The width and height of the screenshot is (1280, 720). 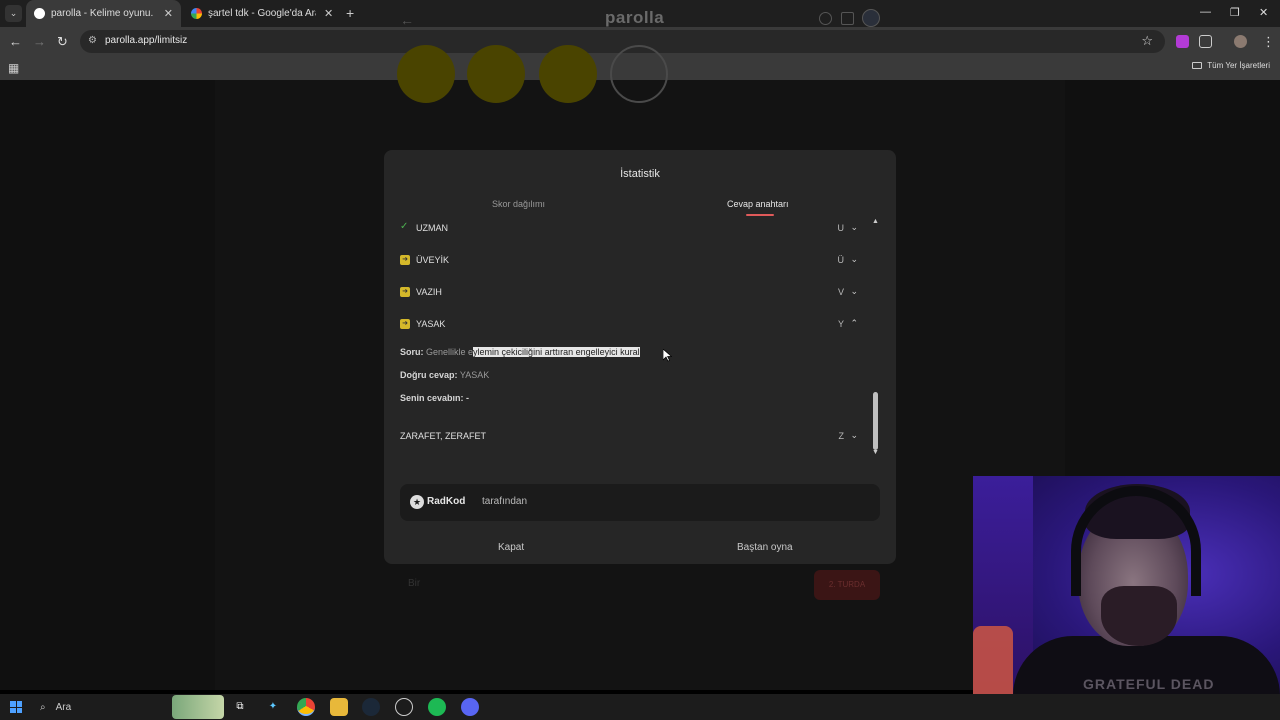 What do you see at coordinates (13, 68) in the screenshot?
I see `apps-grid-icon: ▦` at bounding box center [13, 68].